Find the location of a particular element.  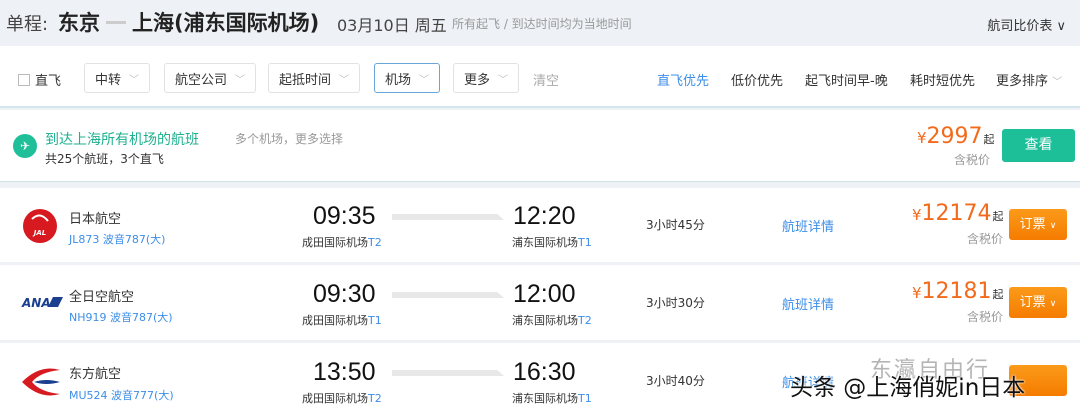

travel-date: 03月10日 周五 is located at coordinates (392, 25).